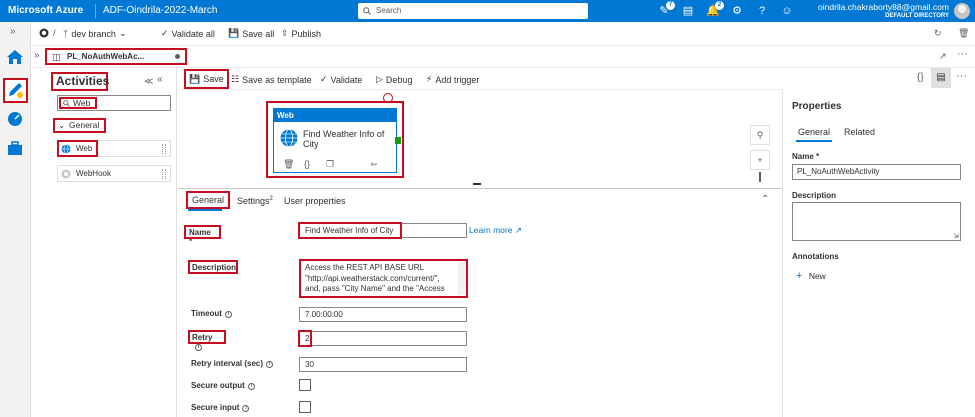  I want to click on zoom-in-icon: +, so click(760, 160).